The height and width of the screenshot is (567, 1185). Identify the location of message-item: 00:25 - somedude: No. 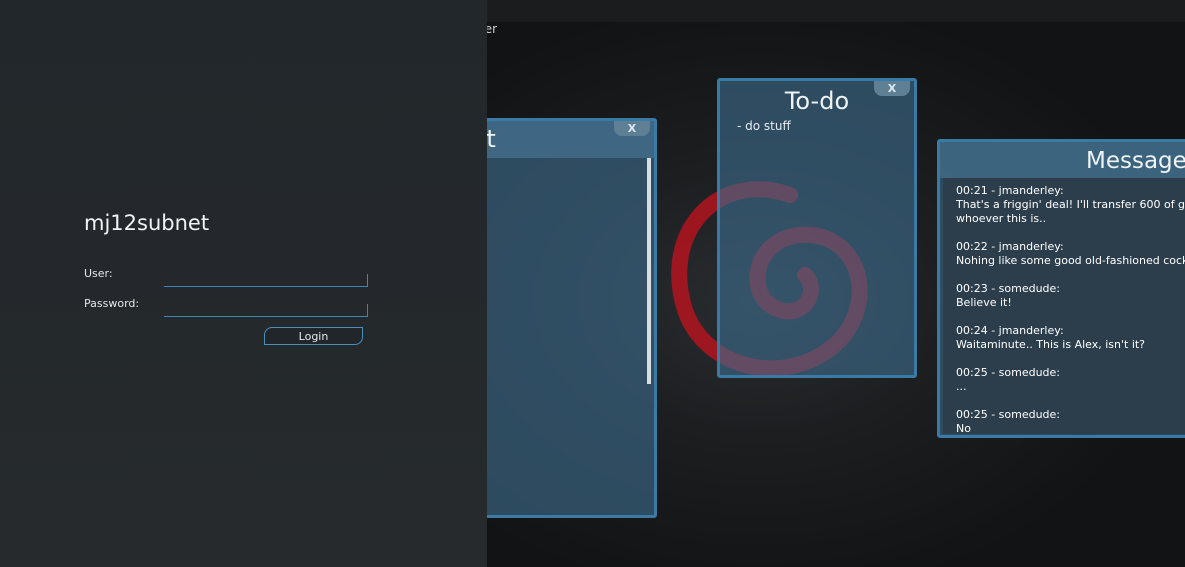
(1064, 421).